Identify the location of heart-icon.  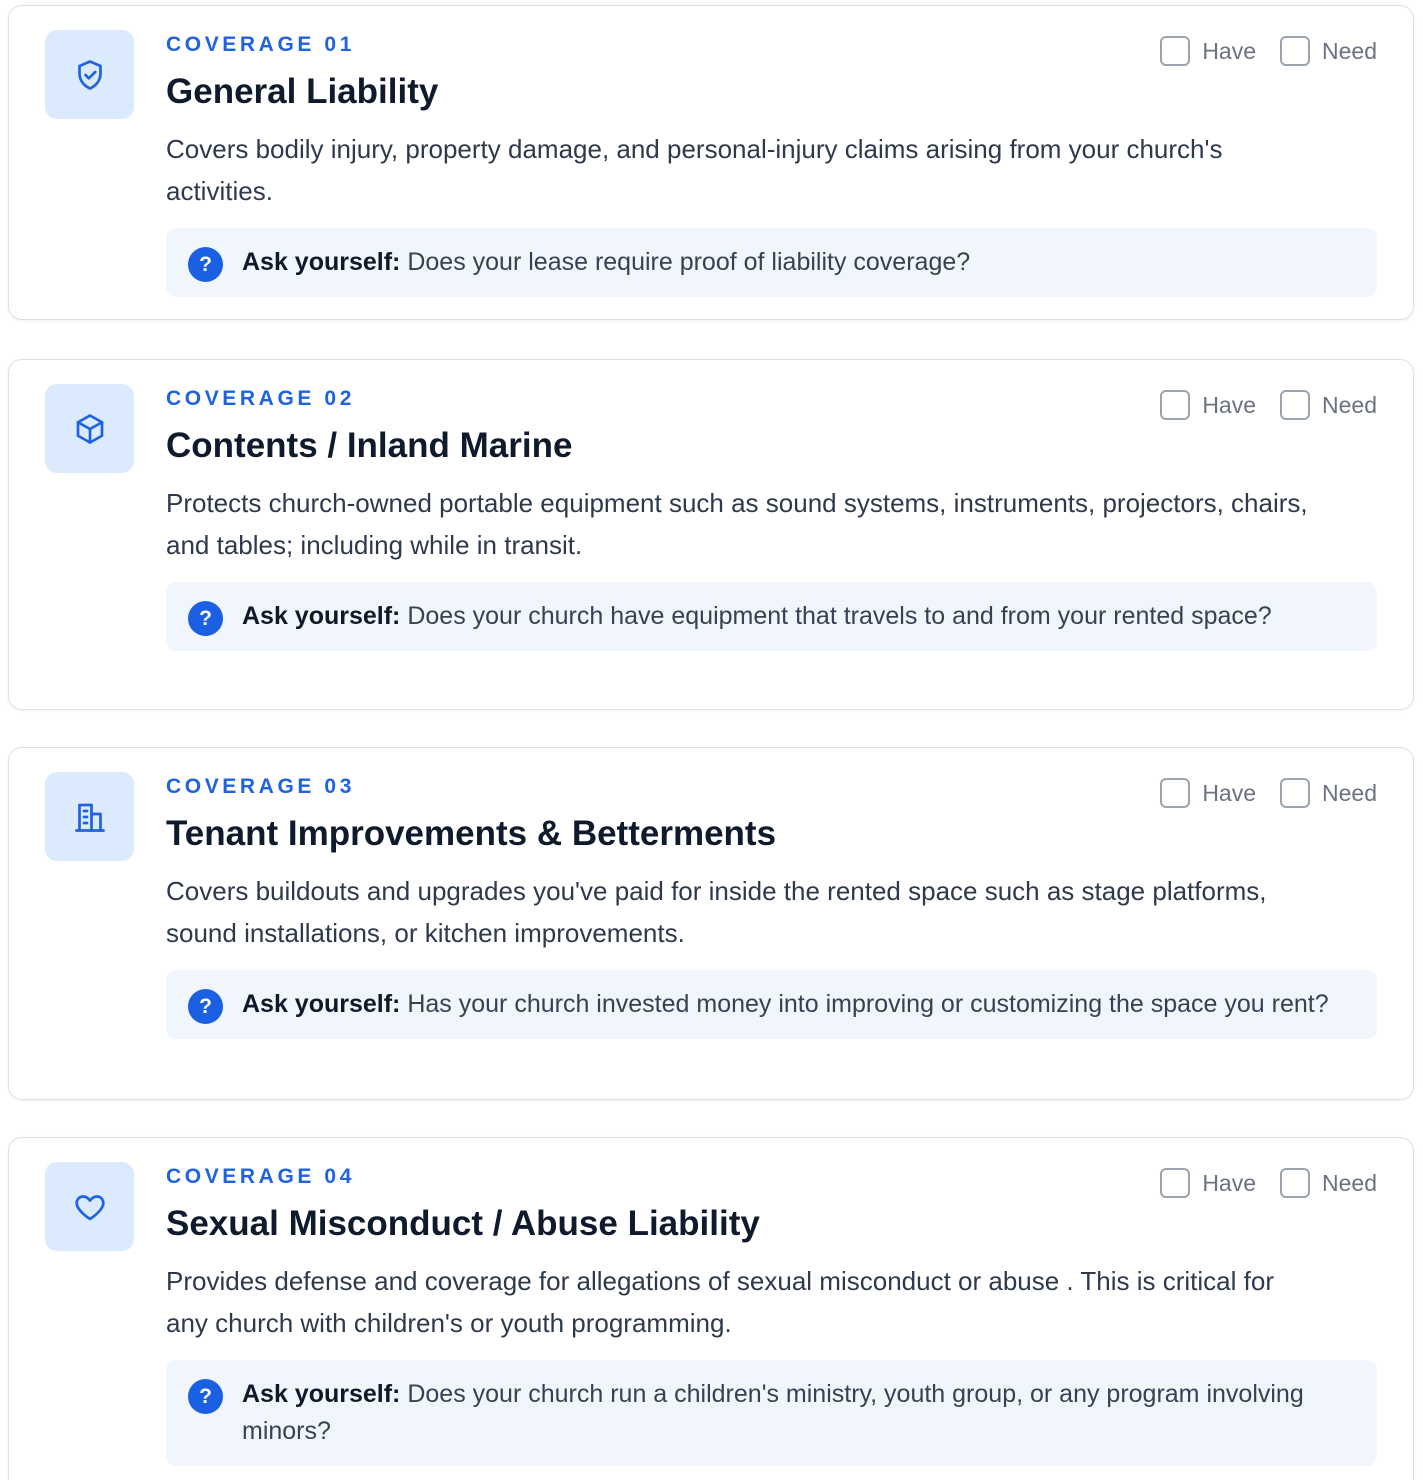
(89, 1207).